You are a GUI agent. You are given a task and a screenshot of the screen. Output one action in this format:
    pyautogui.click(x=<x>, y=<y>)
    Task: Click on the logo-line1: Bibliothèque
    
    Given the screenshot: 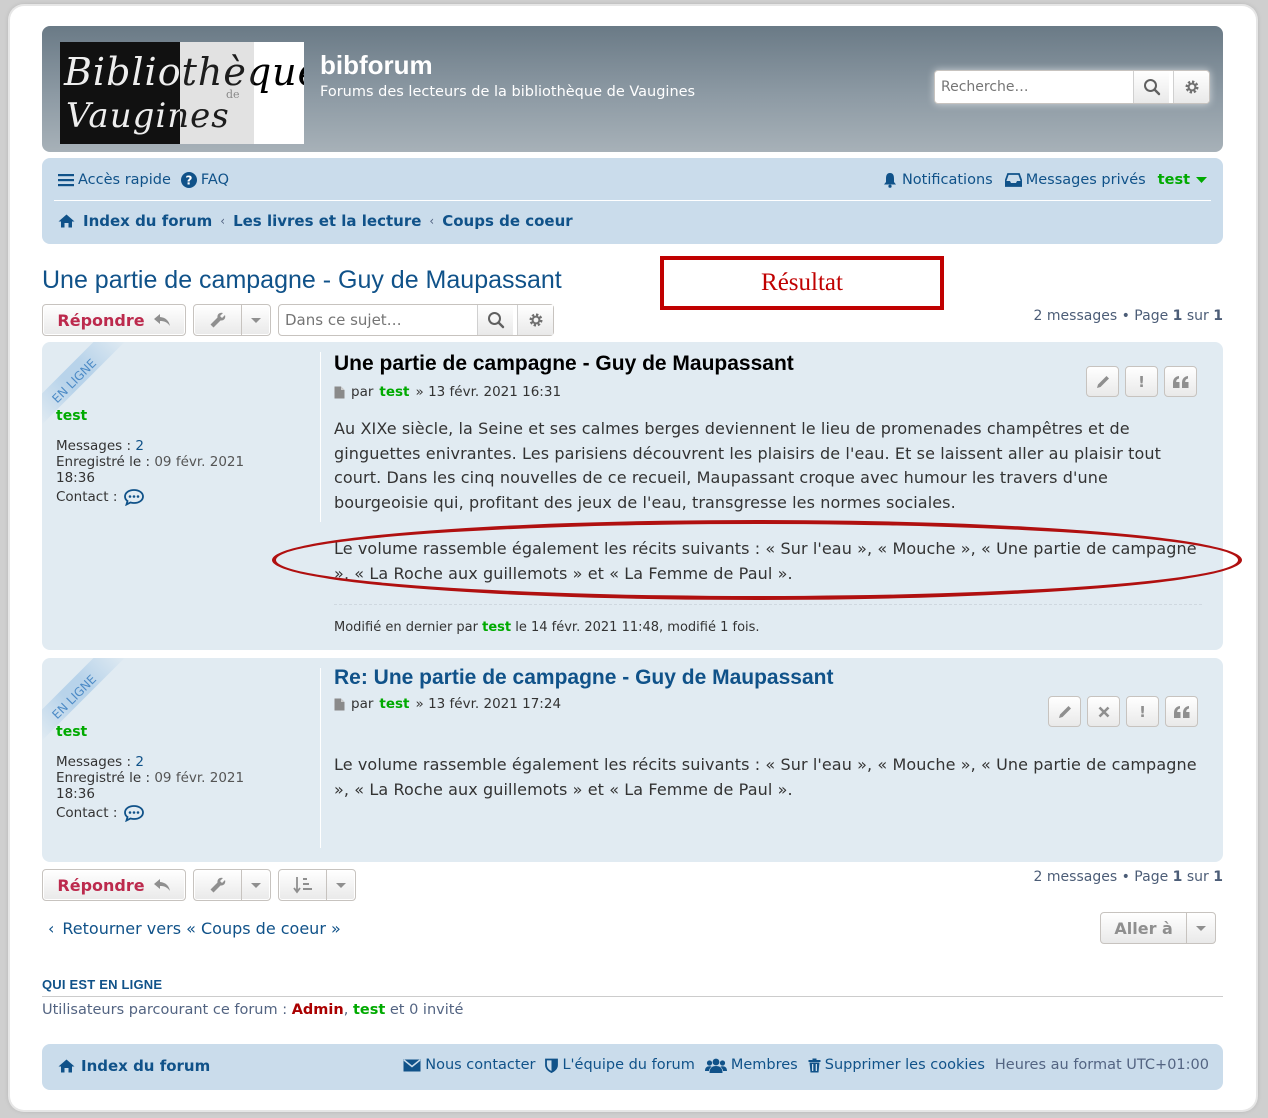 What is the action you would take?
    pyautogui.click(x=184, y=72)
    